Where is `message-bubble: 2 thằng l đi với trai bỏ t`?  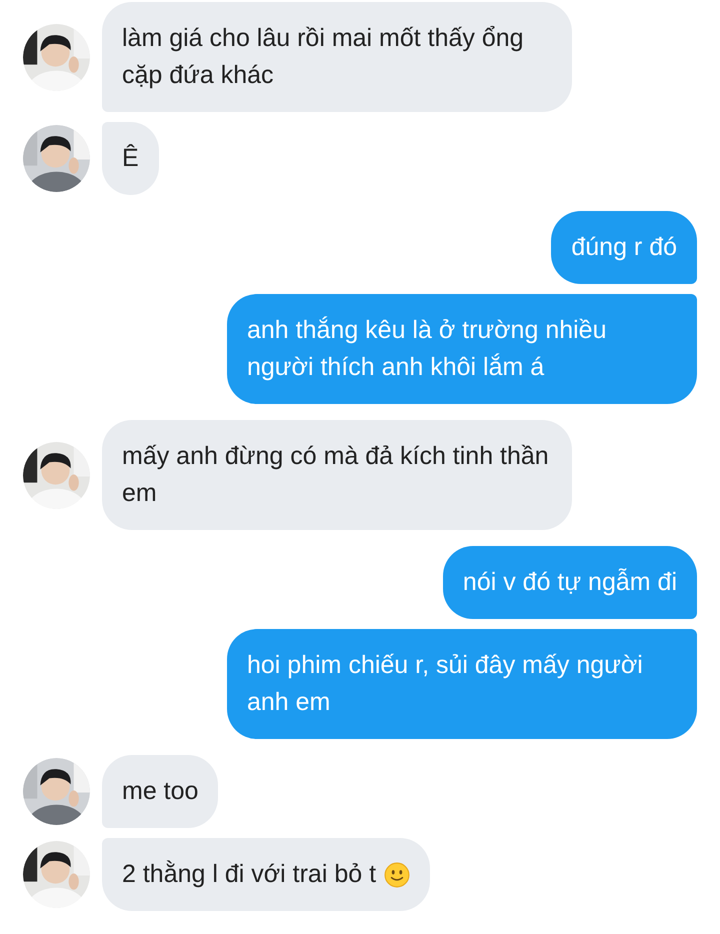 message-bubble: 2 thằng l đi với trai bỏ t is located at coordinates (266, 874).